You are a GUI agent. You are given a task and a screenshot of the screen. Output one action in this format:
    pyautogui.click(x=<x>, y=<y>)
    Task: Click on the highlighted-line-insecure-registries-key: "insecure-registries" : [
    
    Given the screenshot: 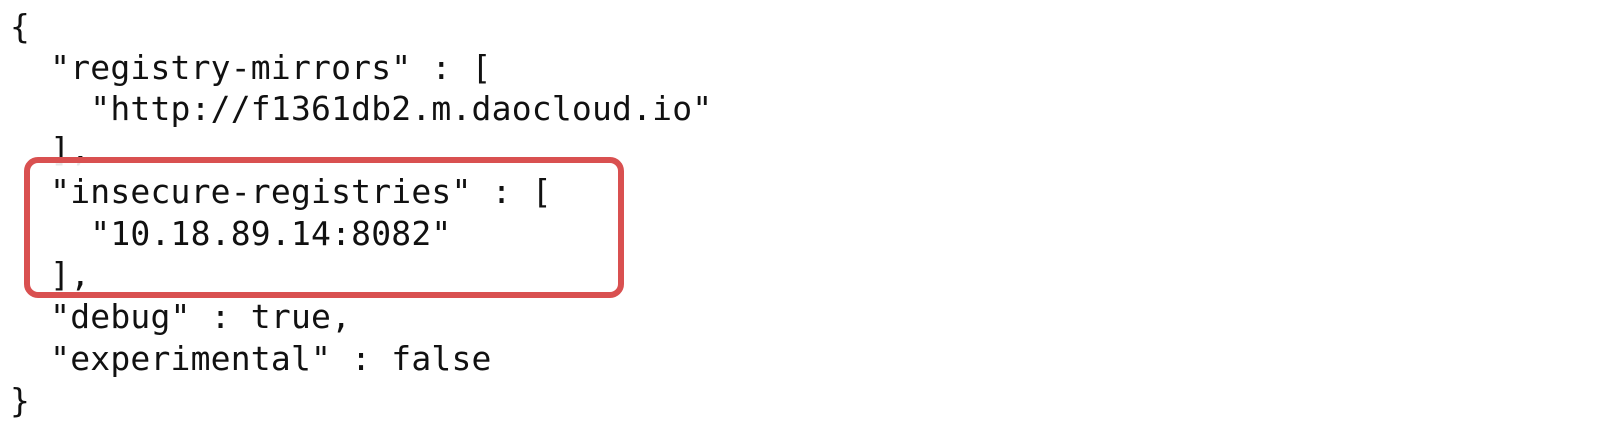 What is the action you would take?
    pyautogui.click(x=281, y=191)
    